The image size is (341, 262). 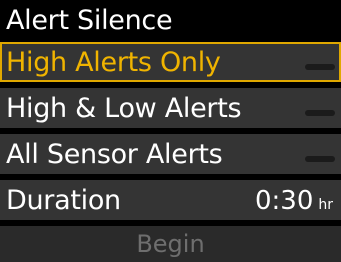 I want to click on begin-label: Begin, so click(x=170, y=244).